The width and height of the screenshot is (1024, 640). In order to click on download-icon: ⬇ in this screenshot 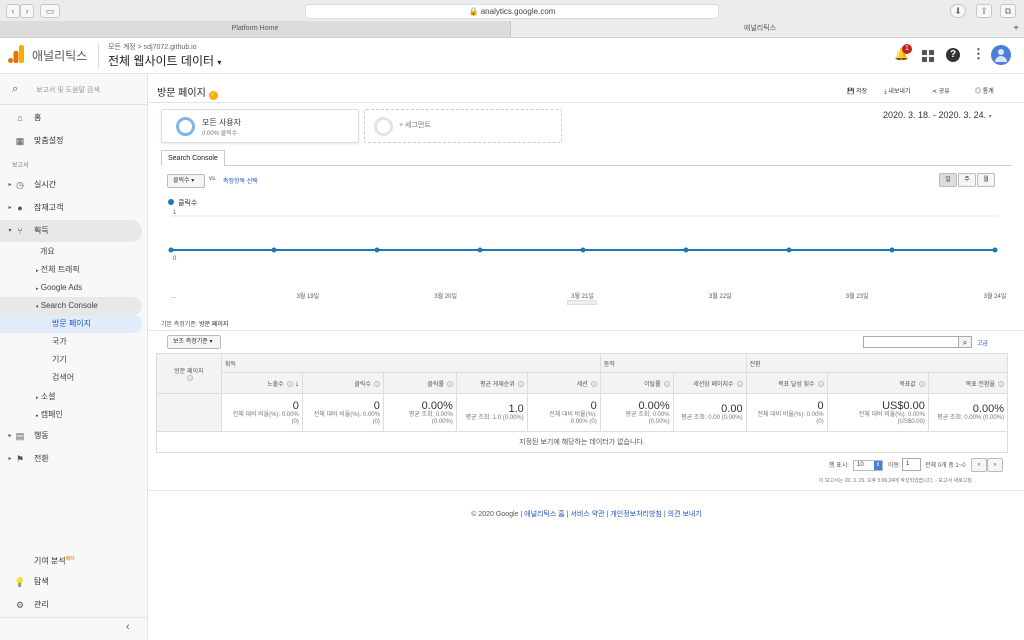, I will do `click(958, 11)`.